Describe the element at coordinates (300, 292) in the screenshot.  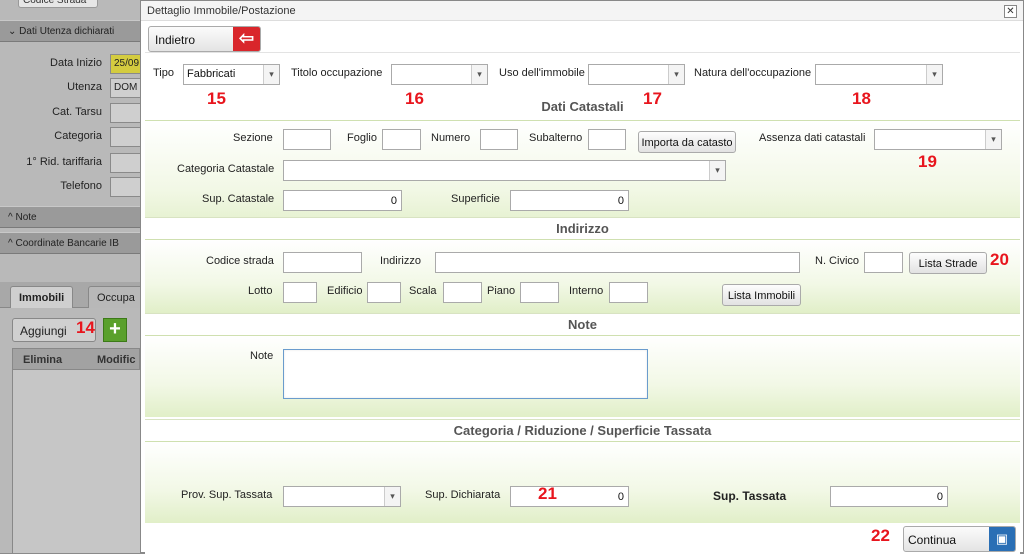
I see `lotto-input` at that location.